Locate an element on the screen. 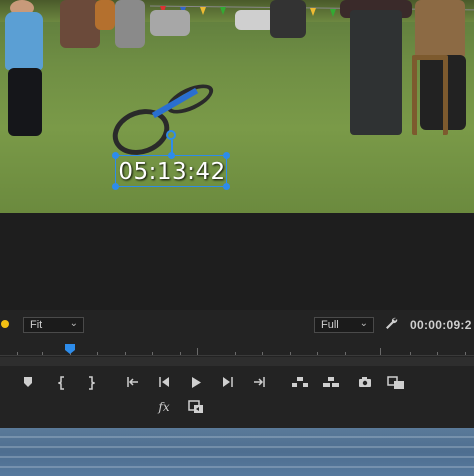  anchor-point-handle is located at coordinates (171, 135).